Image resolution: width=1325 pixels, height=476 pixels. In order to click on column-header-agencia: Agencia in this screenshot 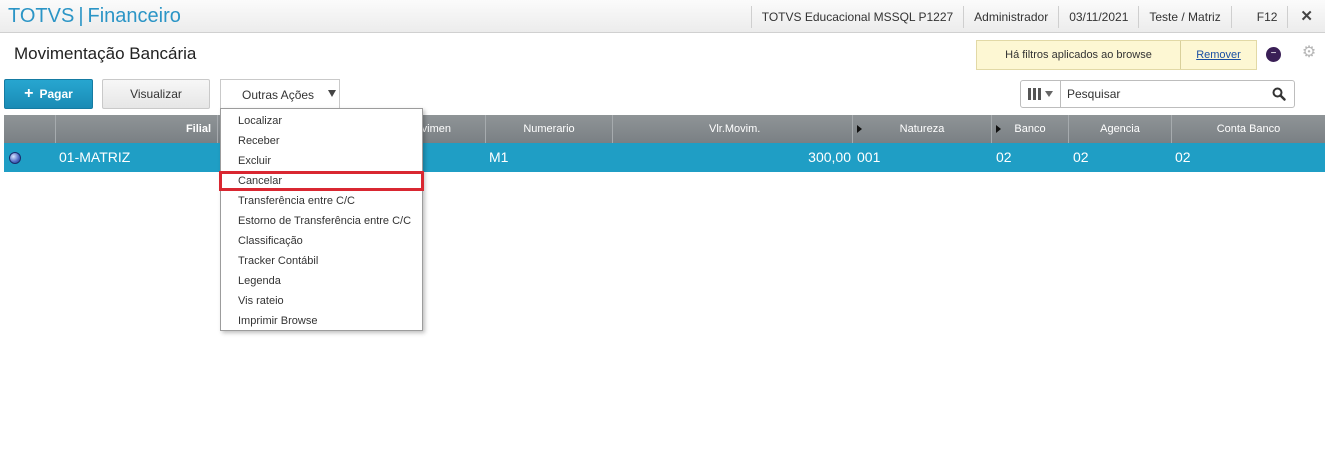, I will do `click(1120, 129)`.